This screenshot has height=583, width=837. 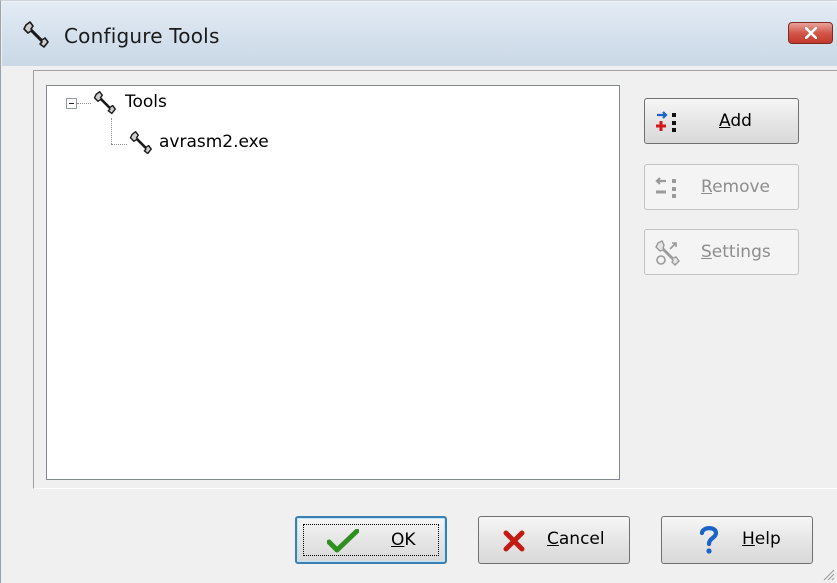 What do you see at coordinates (214, 142) in the screenshot?
I see `tree-node-avrasm2: avrasm2.exe` at bounding box center [214, 142].